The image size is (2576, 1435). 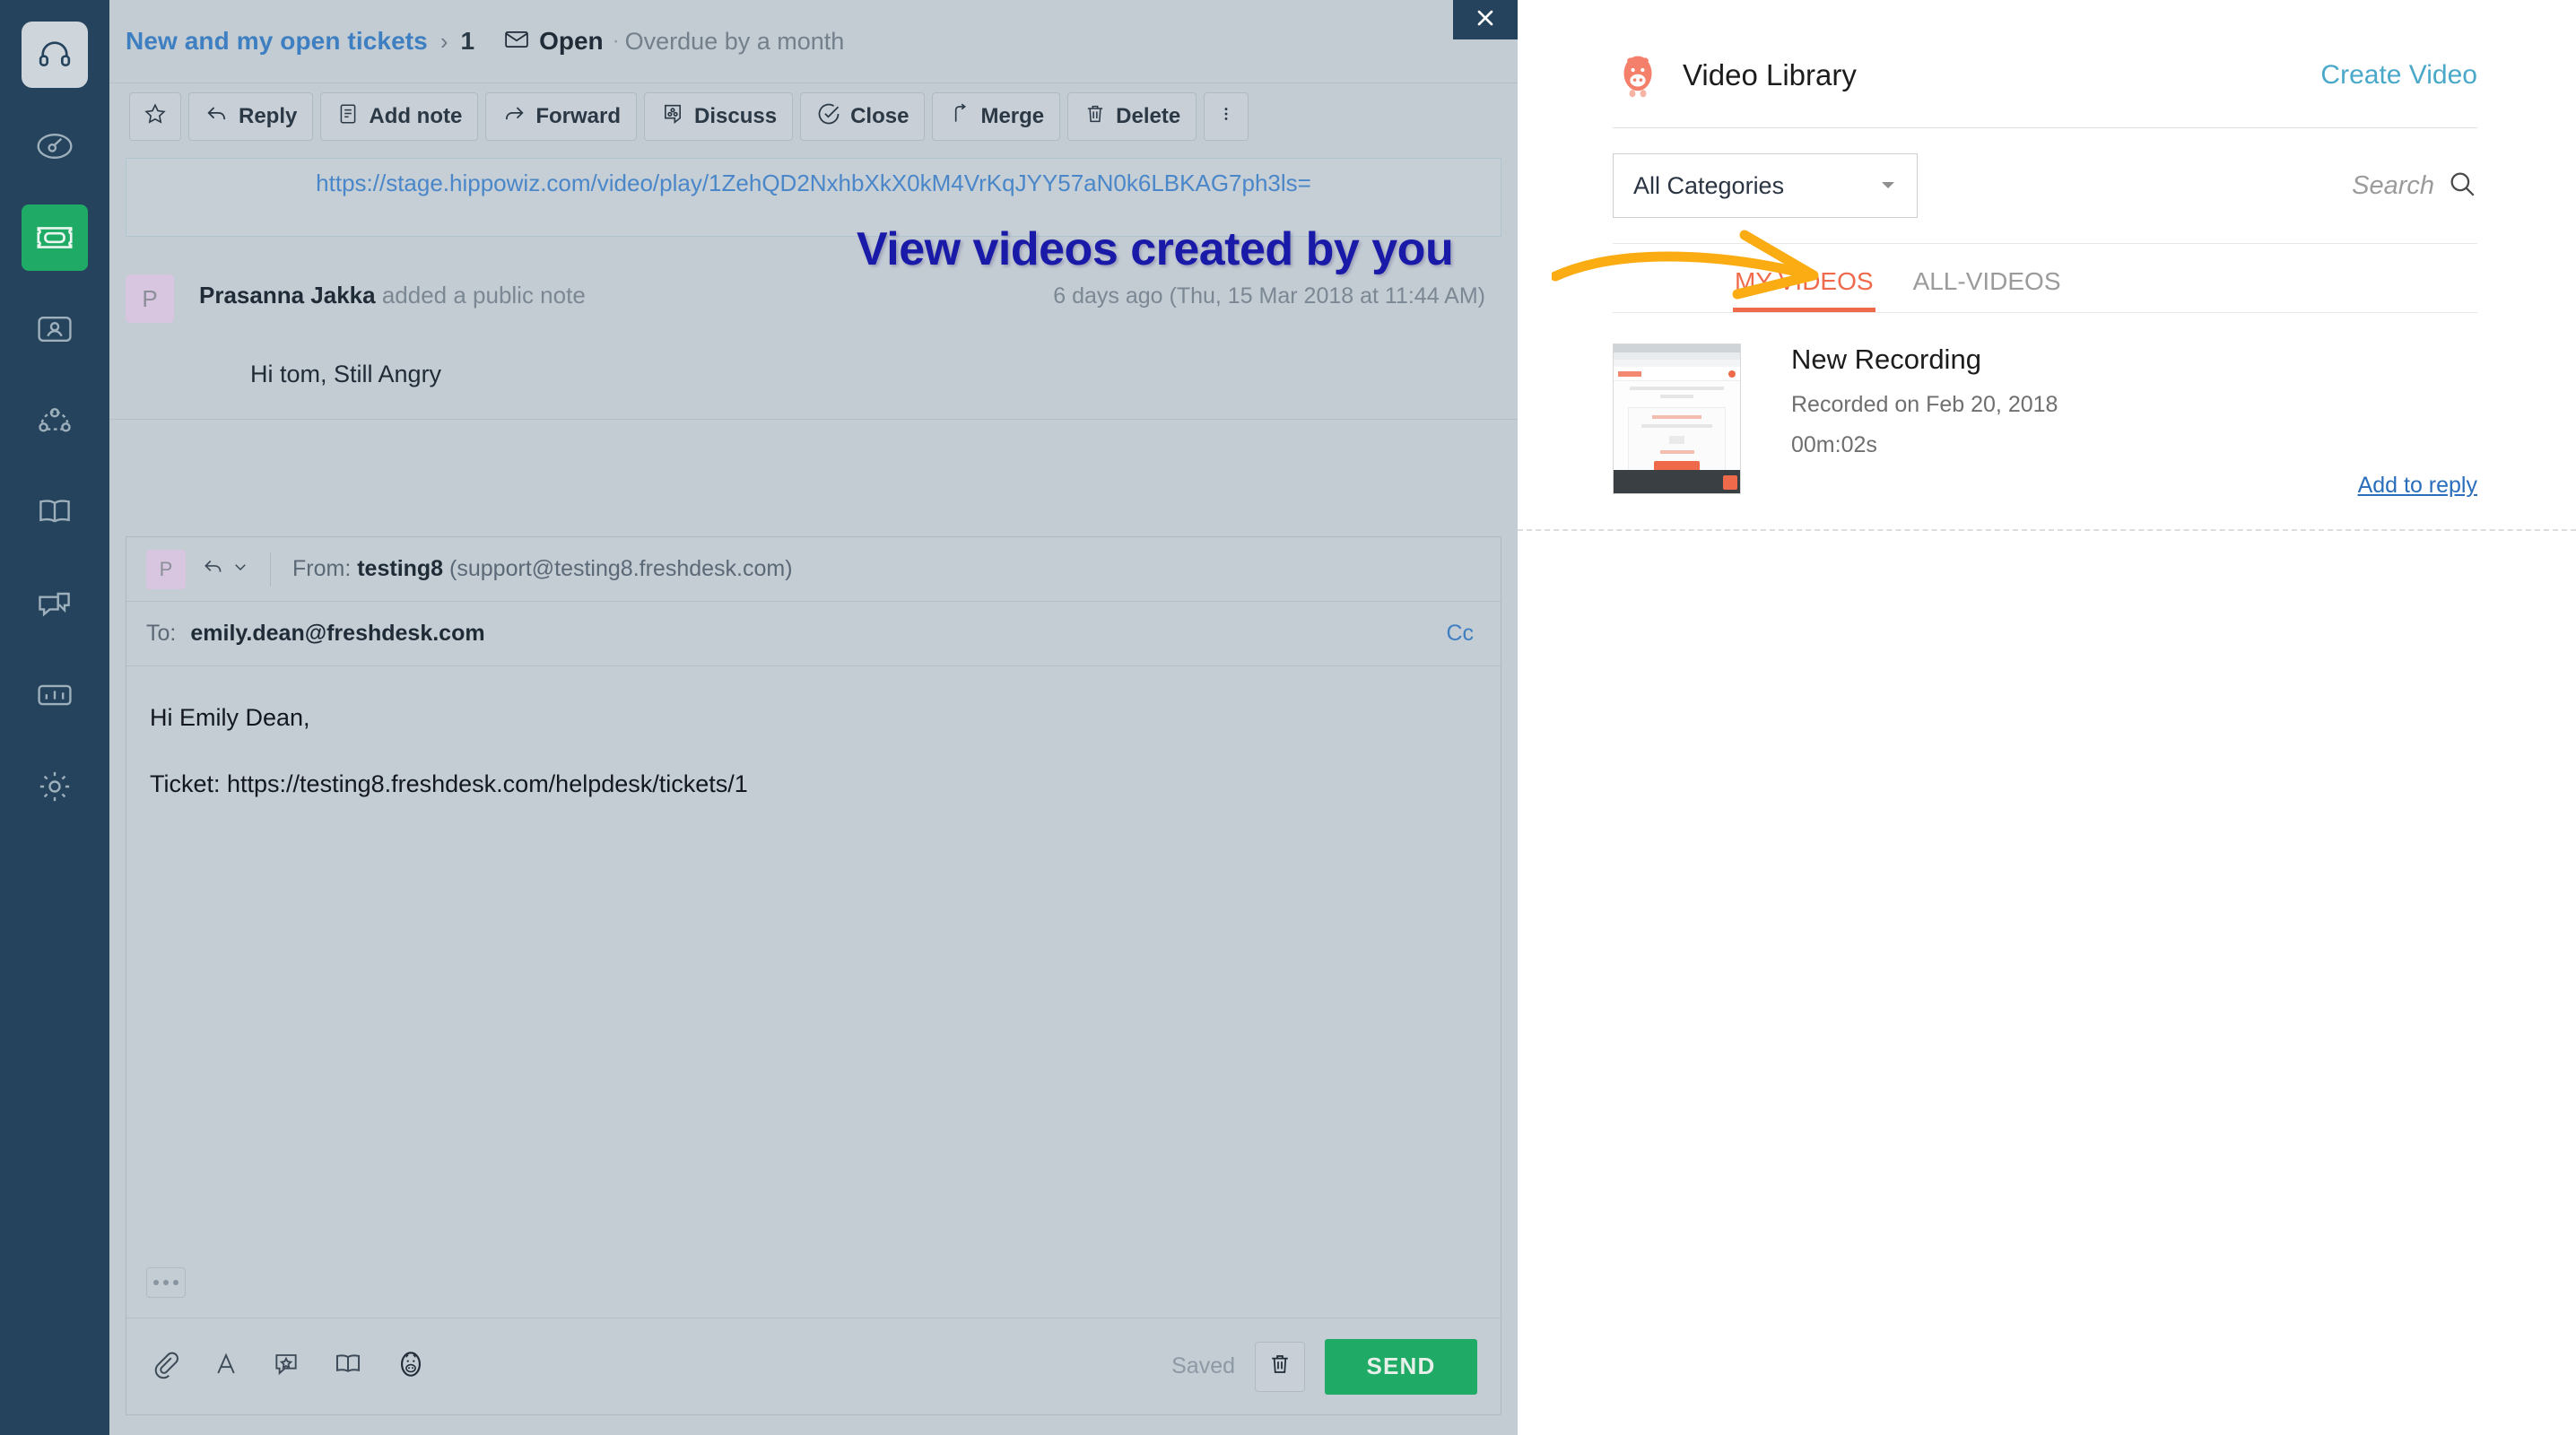 What do you see at coordinates (1401, 1366) in the screenshot?
I see `send-button: SEND` at bounding box center [1401, 1366].